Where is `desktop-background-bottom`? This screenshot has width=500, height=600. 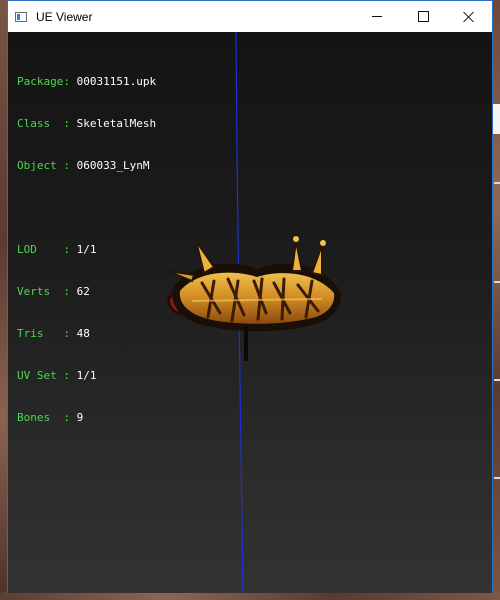 desktop-background-bottom is located at coordinates (250, 596).